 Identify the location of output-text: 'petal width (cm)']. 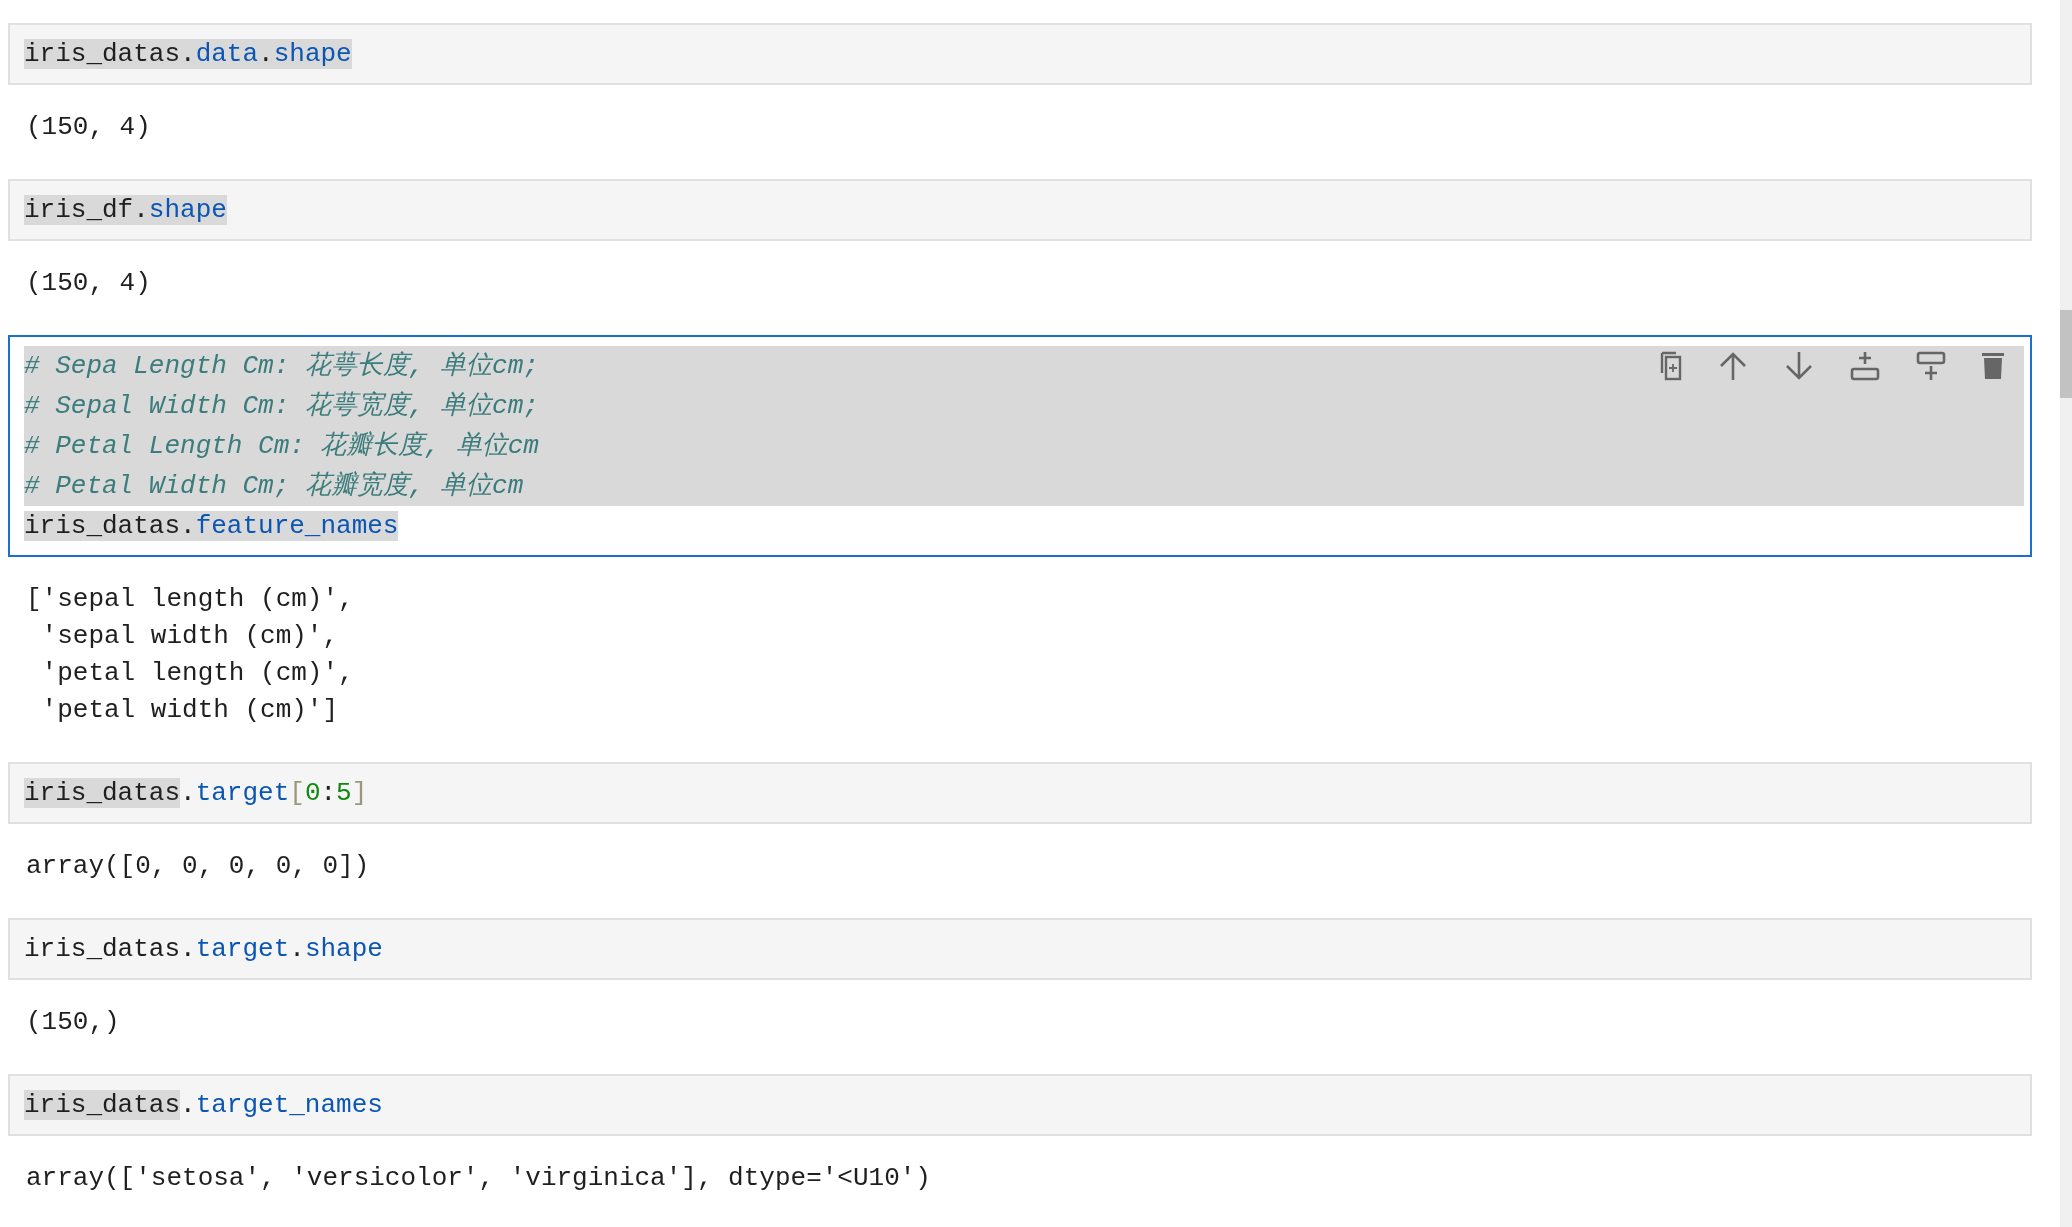
(190, 710).